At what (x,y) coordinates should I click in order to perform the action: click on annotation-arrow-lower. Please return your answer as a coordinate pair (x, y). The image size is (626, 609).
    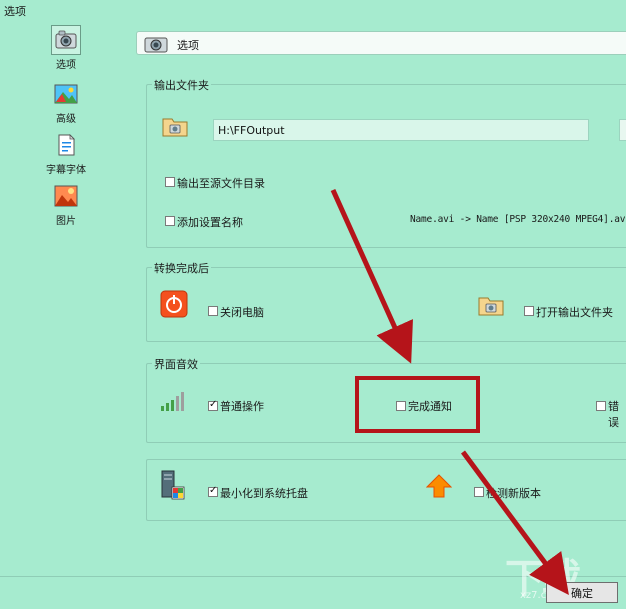
    Looking at the image, I should click on (514, 523).